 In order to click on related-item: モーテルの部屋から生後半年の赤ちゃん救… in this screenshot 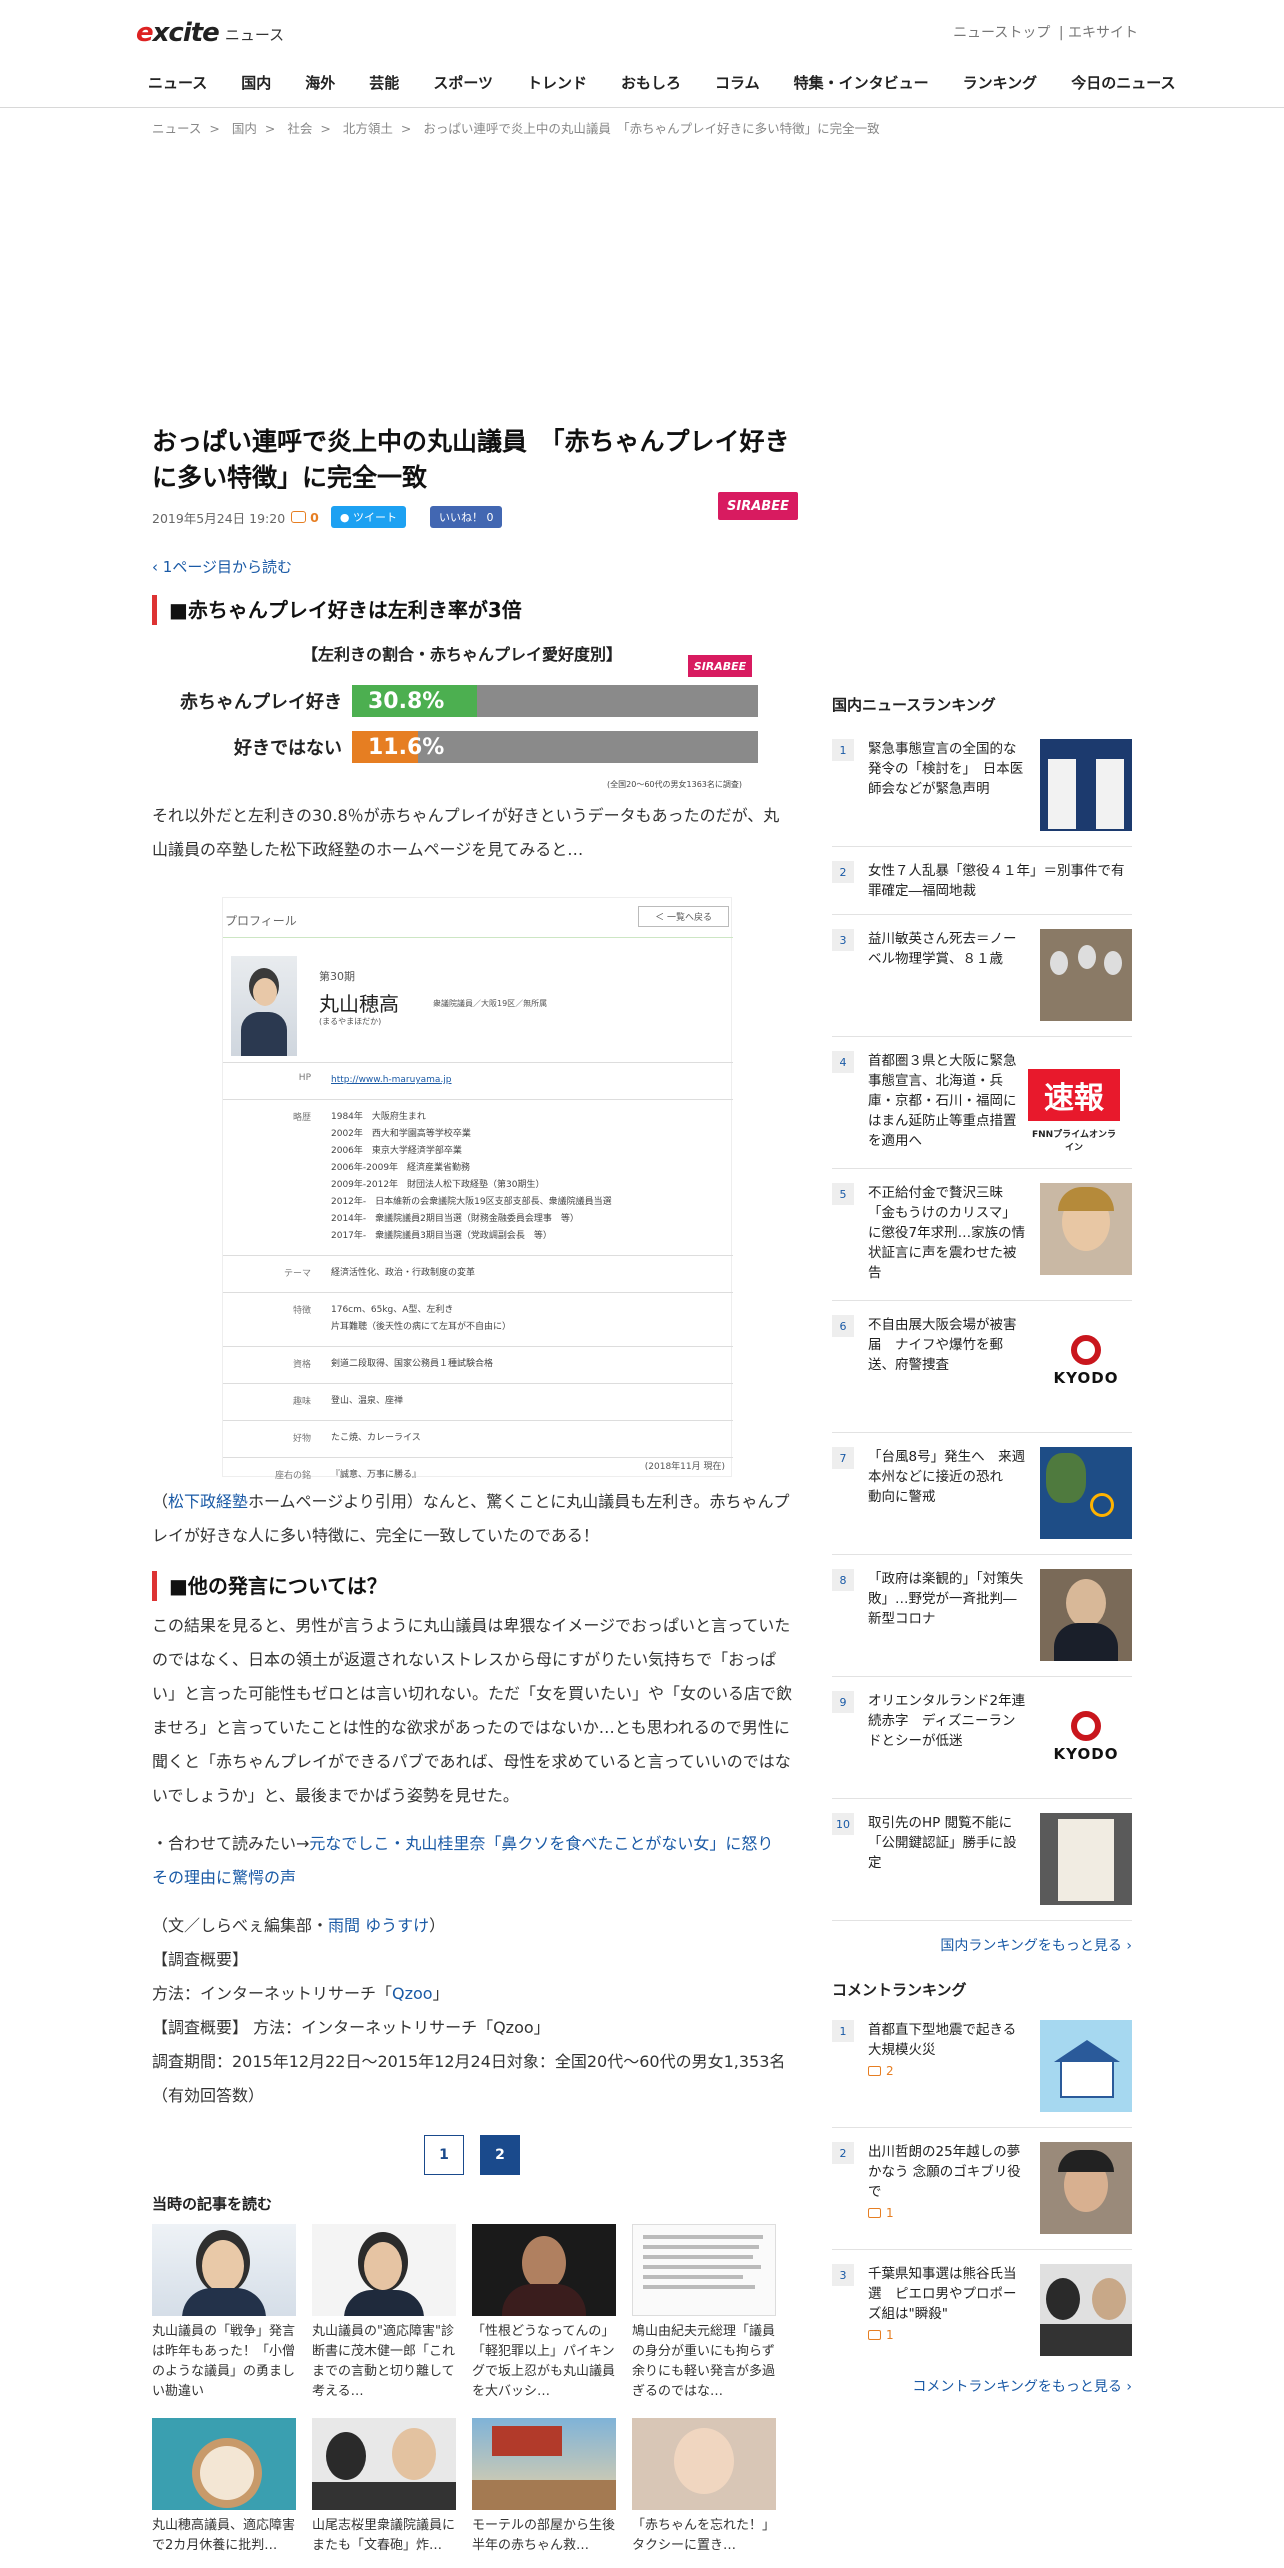, I will do `click(544, 2493)`.